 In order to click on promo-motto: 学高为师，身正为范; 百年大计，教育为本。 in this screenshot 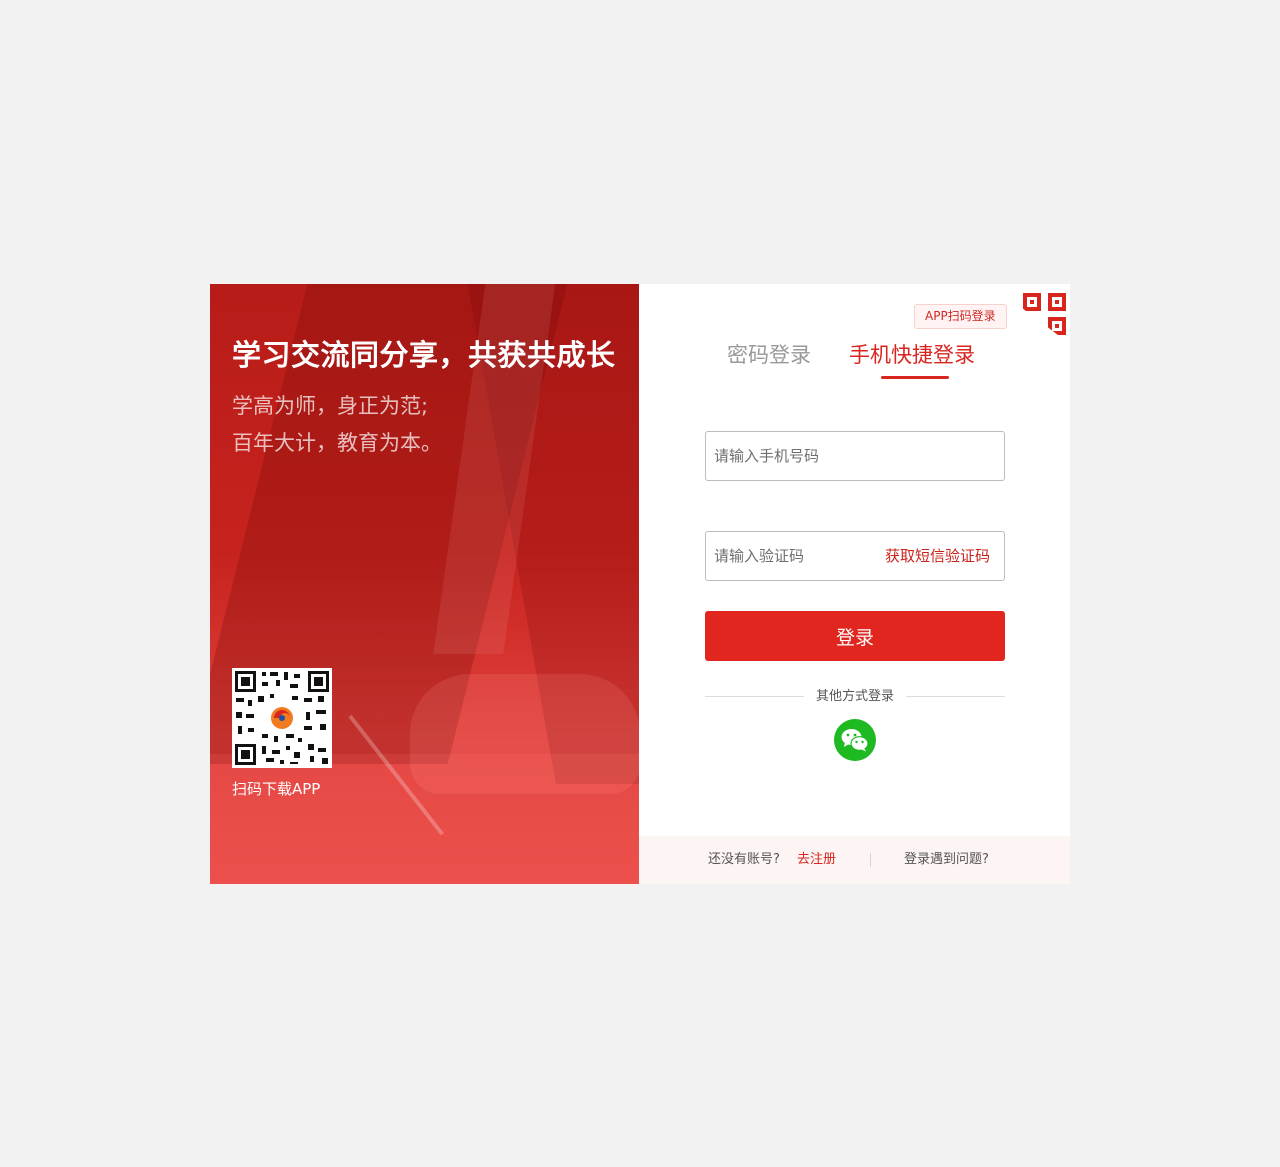, I will do `click(337, 425)`.